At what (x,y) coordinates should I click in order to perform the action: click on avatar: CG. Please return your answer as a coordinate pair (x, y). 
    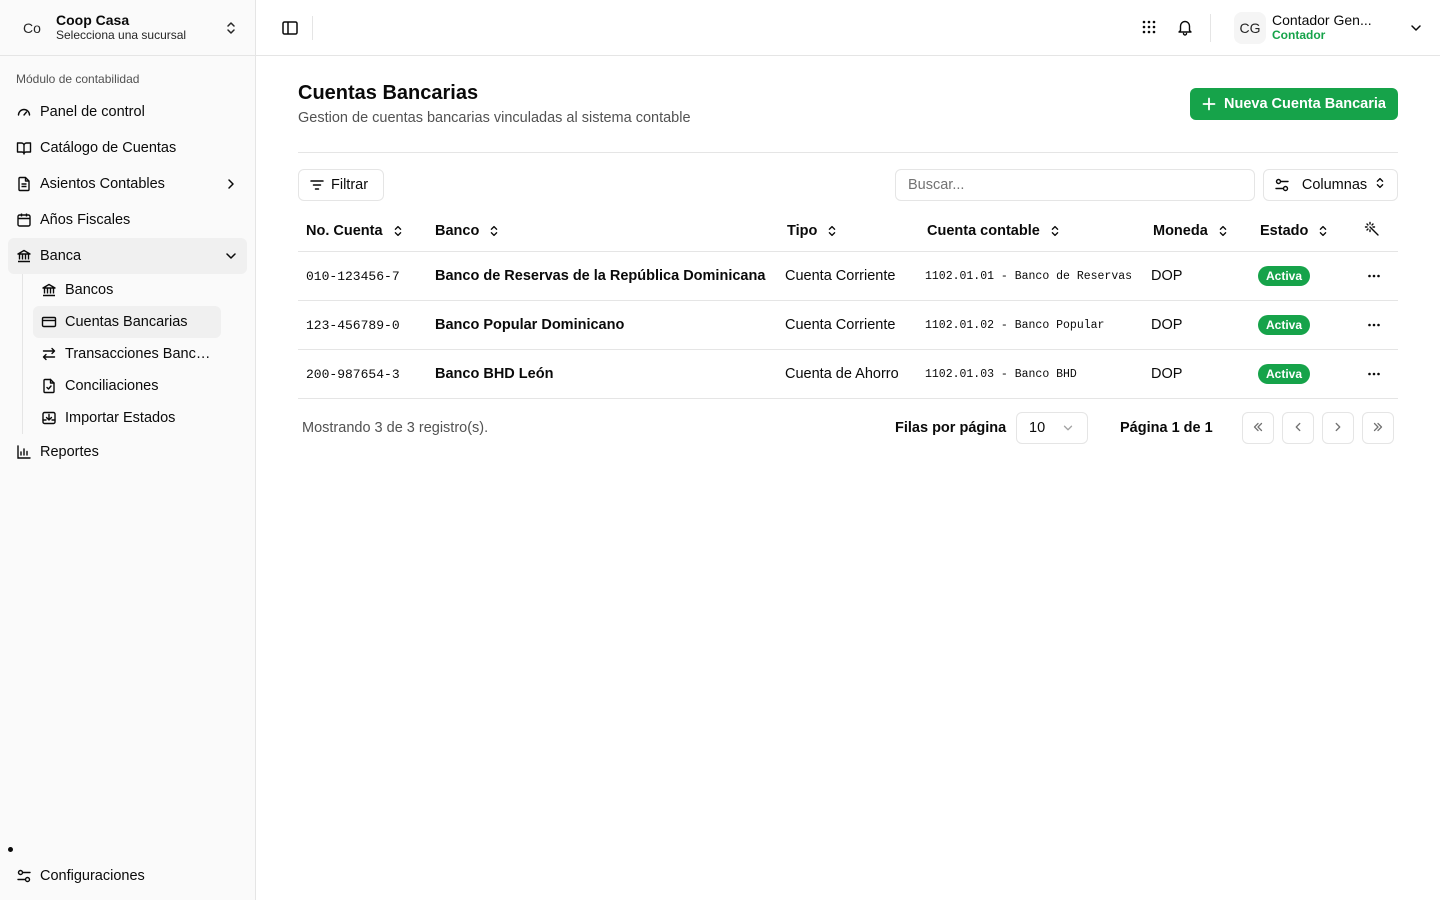
    Looking at the image, I should click on (1250, 28).